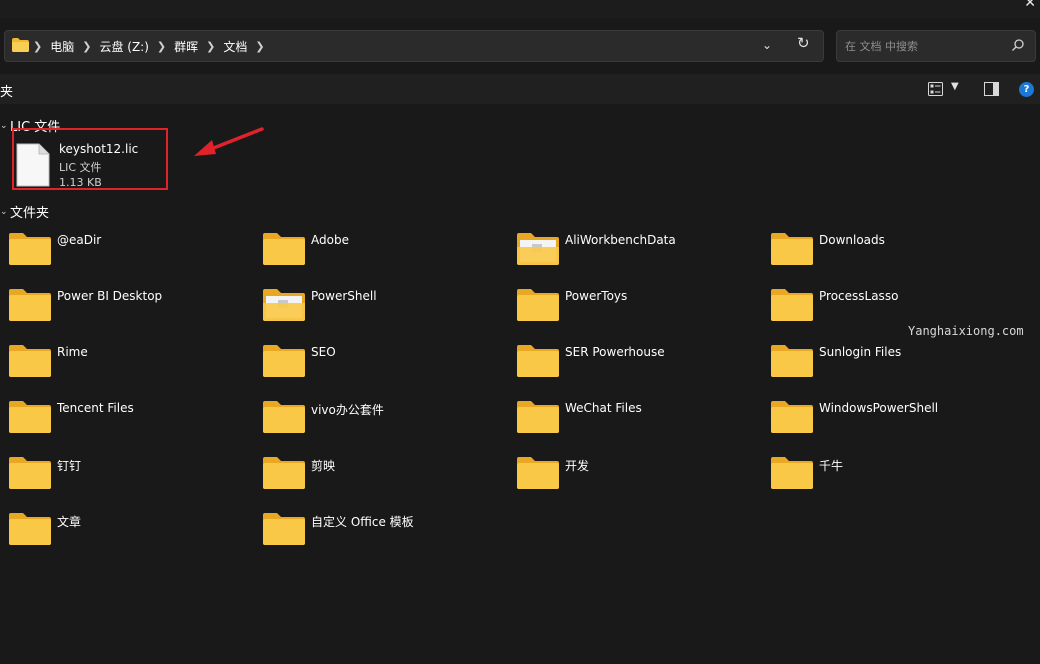 The height and width of the screenshot is (664, 1040). I want to click on folder-name: vivo办公套件, so click(347, 410).